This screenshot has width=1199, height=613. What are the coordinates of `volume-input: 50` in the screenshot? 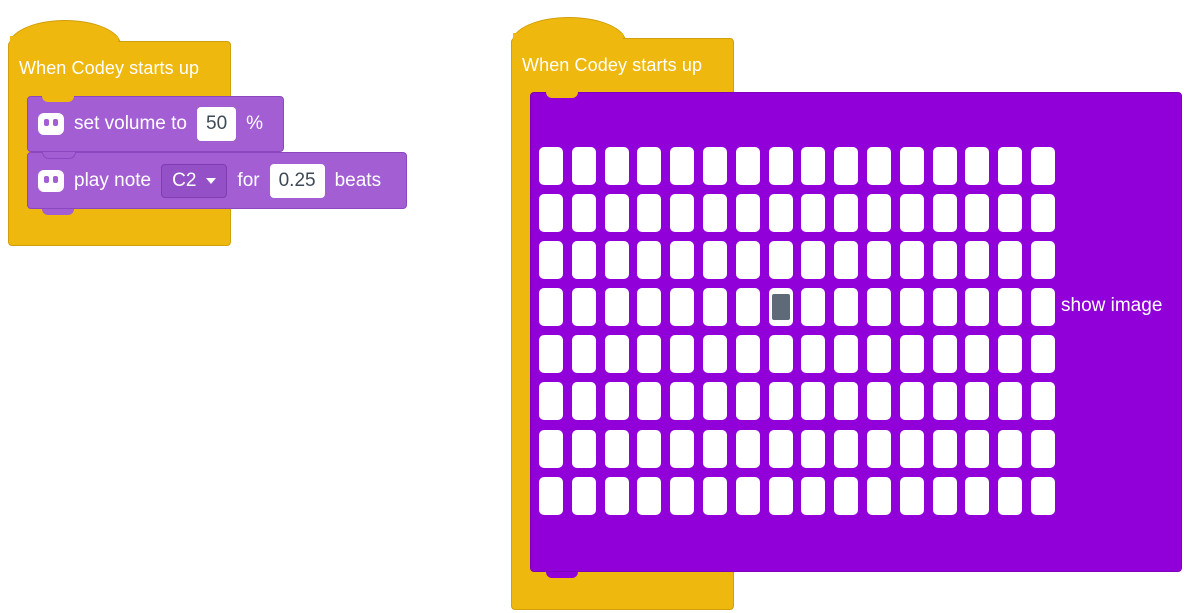 It's located at (217, 124).